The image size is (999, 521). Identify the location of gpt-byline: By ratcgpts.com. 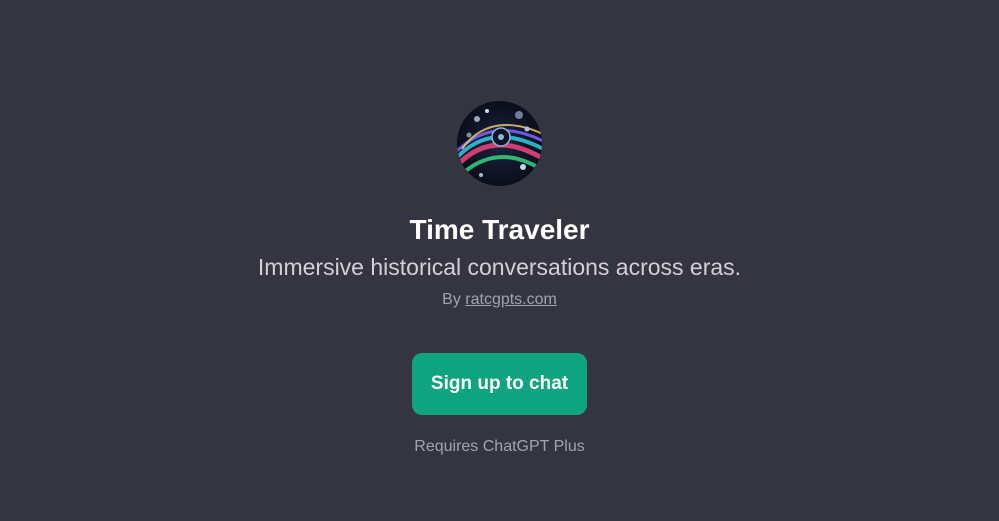
(499, 300).